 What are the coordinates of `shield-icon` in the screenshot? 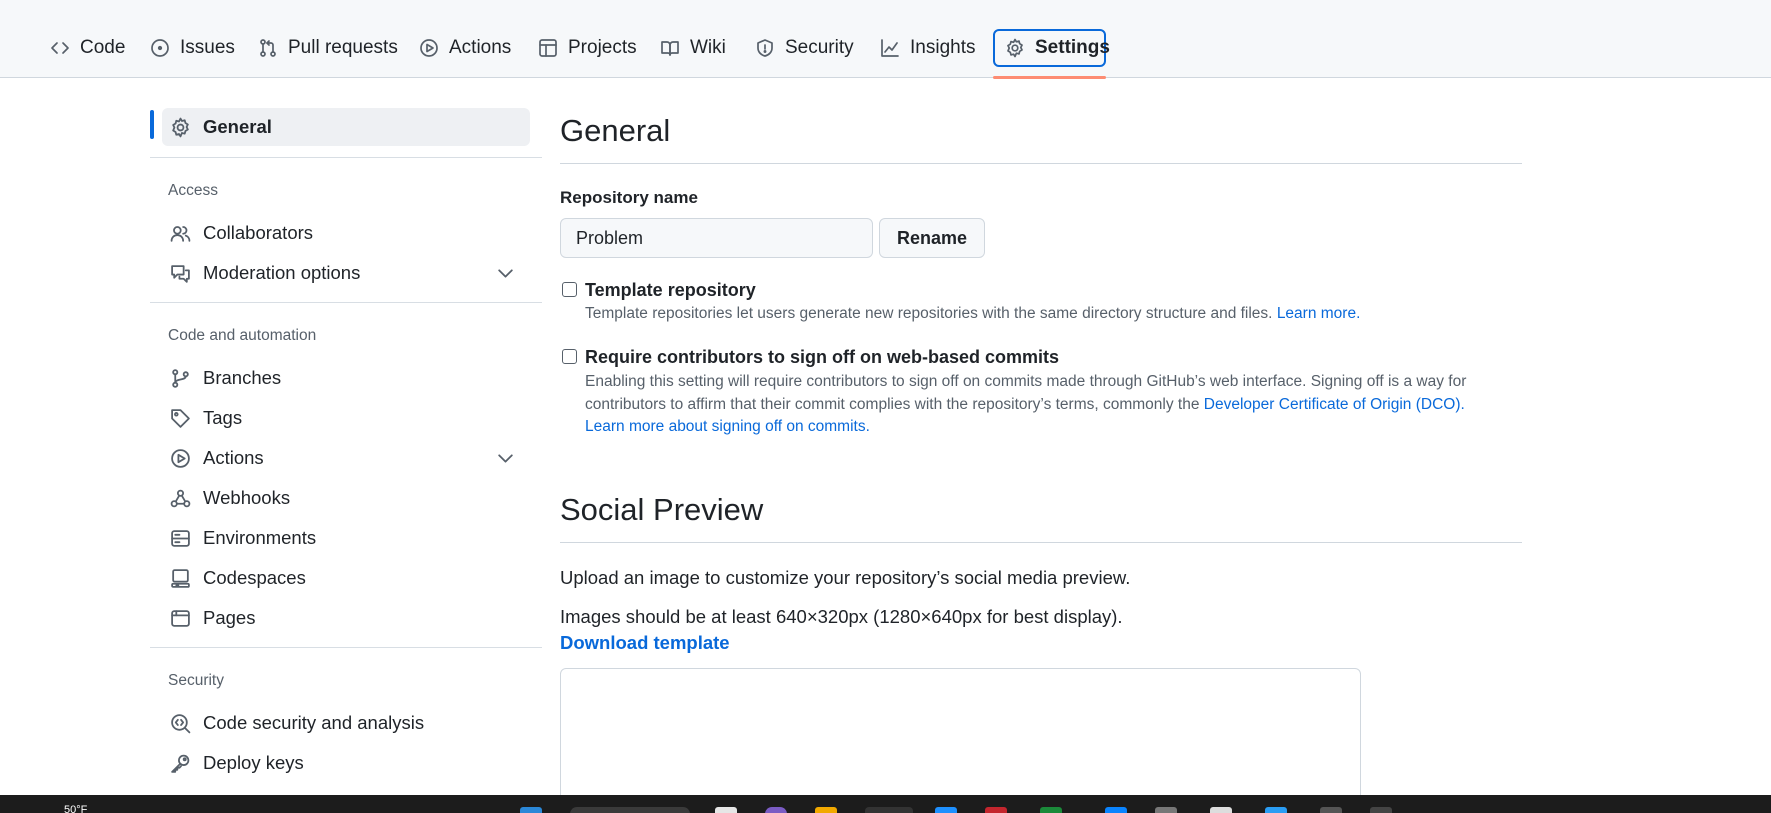 It's located at (765, 48).